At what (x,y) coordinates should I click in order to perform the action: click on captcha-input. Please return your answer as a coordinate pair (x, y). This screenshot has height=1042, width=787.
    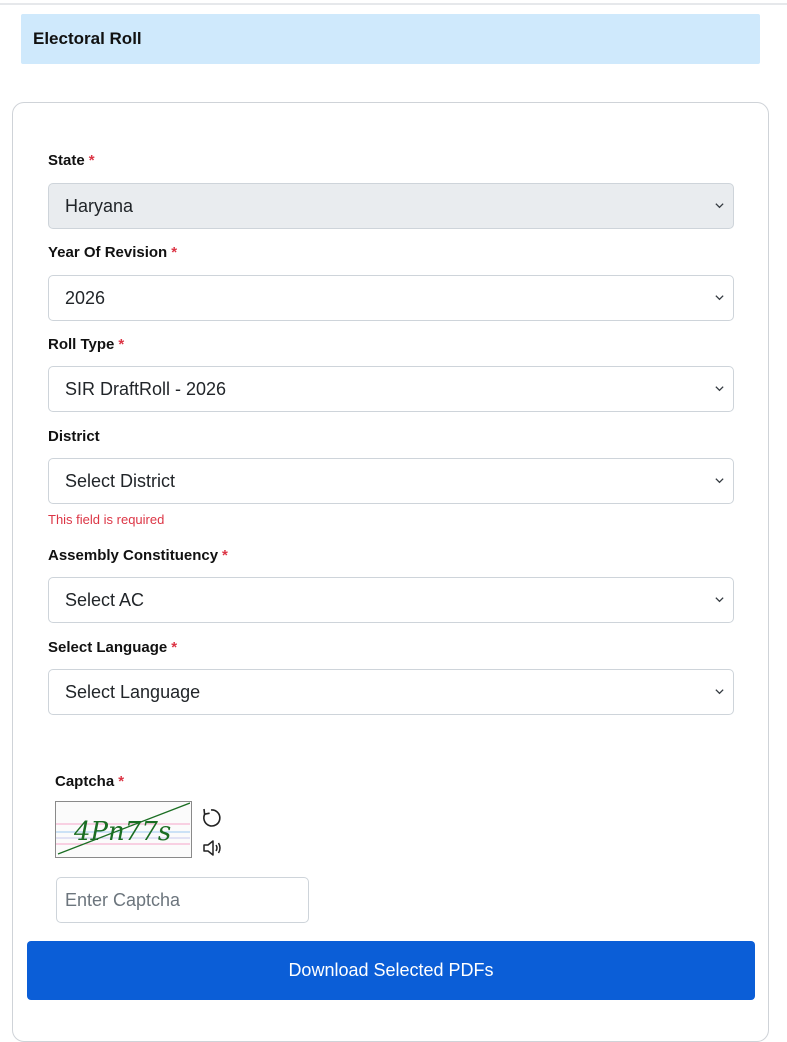
    Looking at the image, I should click on (182, 900).